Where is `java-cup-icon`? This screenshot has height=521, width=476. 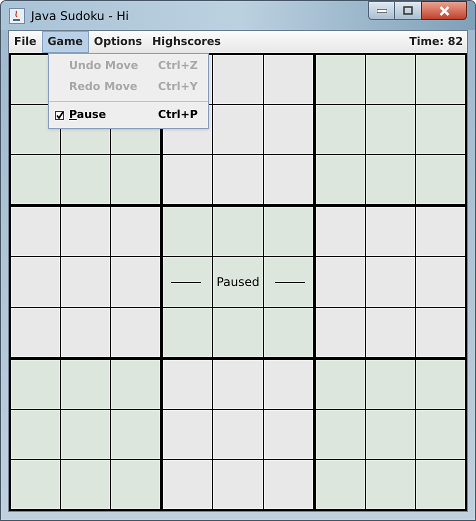
java-cup-icon is located at coordinates (17, 16).